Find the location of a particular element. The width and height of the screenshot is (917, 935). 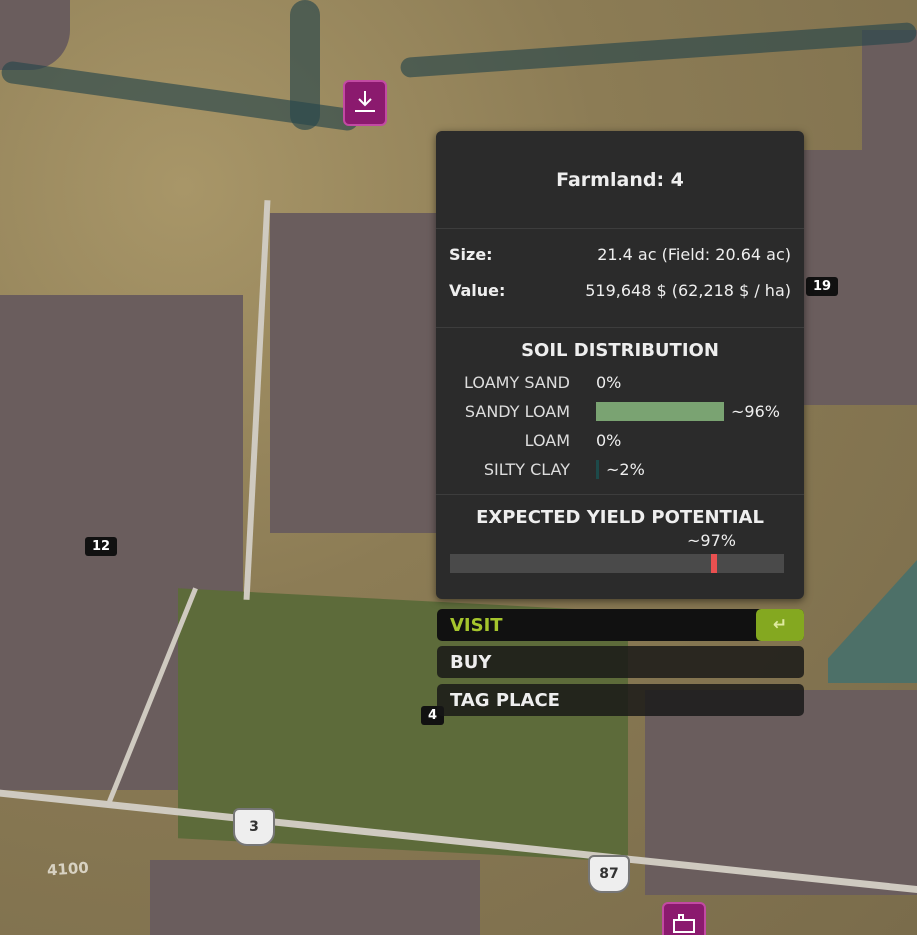

state-road-shield: 3 is located at coordinates (254, 827).